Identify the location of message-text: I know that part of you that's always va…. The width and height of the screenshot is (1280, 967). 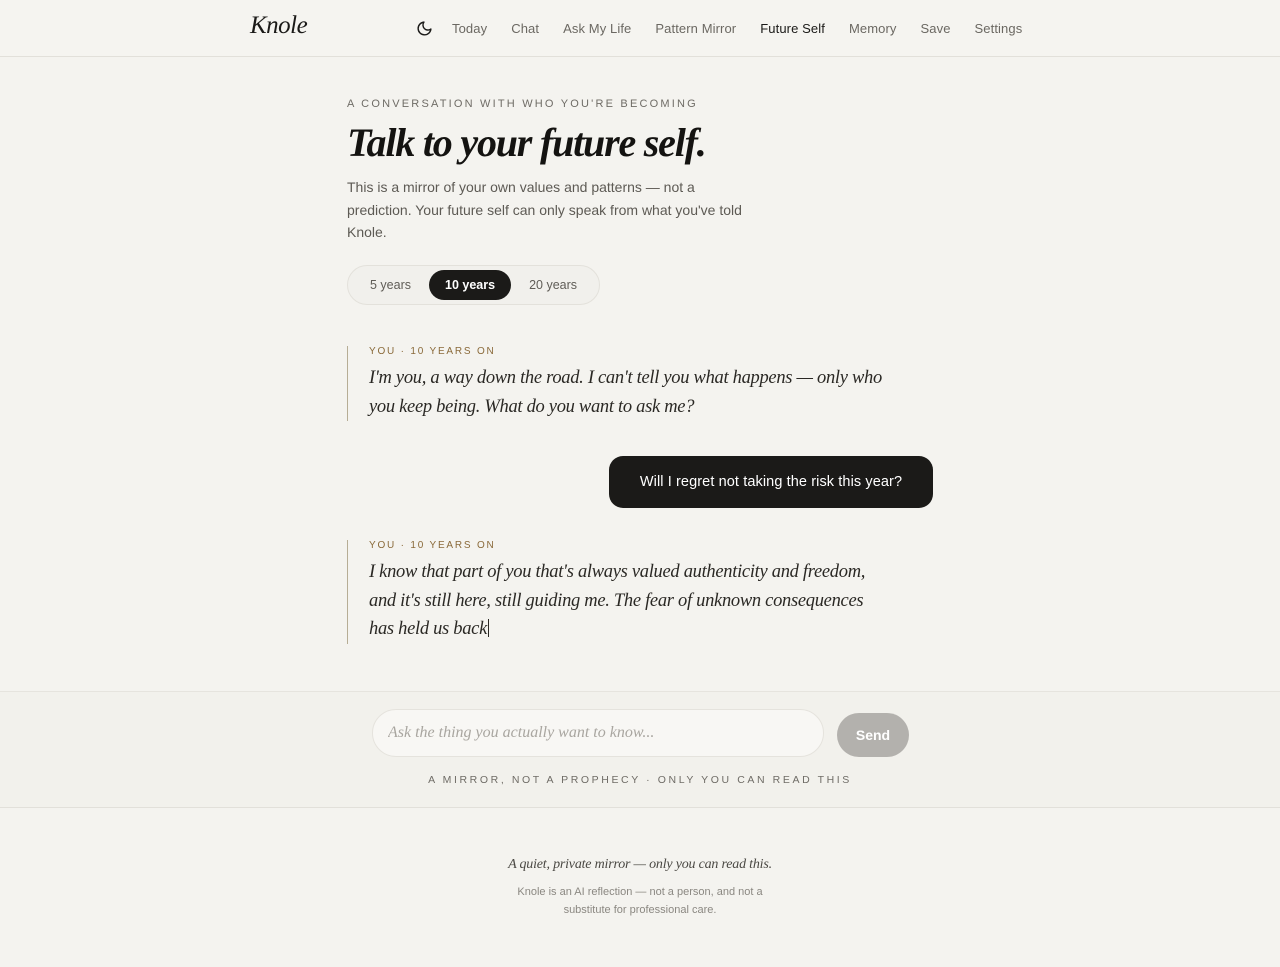
(629, 601).